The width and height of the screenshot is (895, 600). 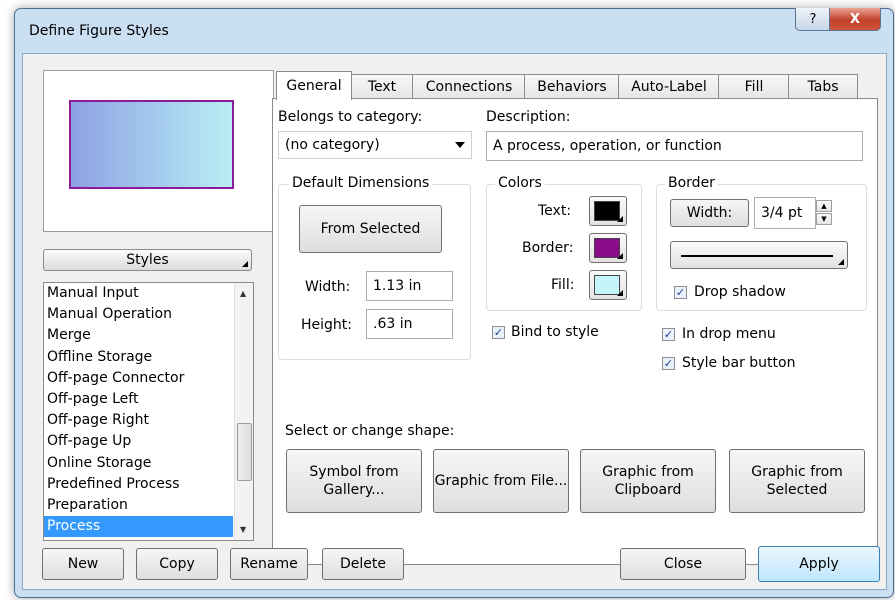 I want to click on select-shape-label: Select or change shape:, so click(x=370, y=431).